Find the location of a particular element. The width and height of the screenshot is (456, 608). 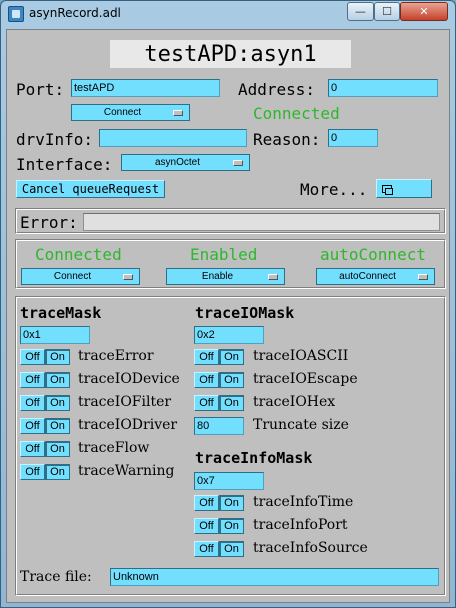

trace-mask-heading: traceMask is located at coordinates (61, 313).